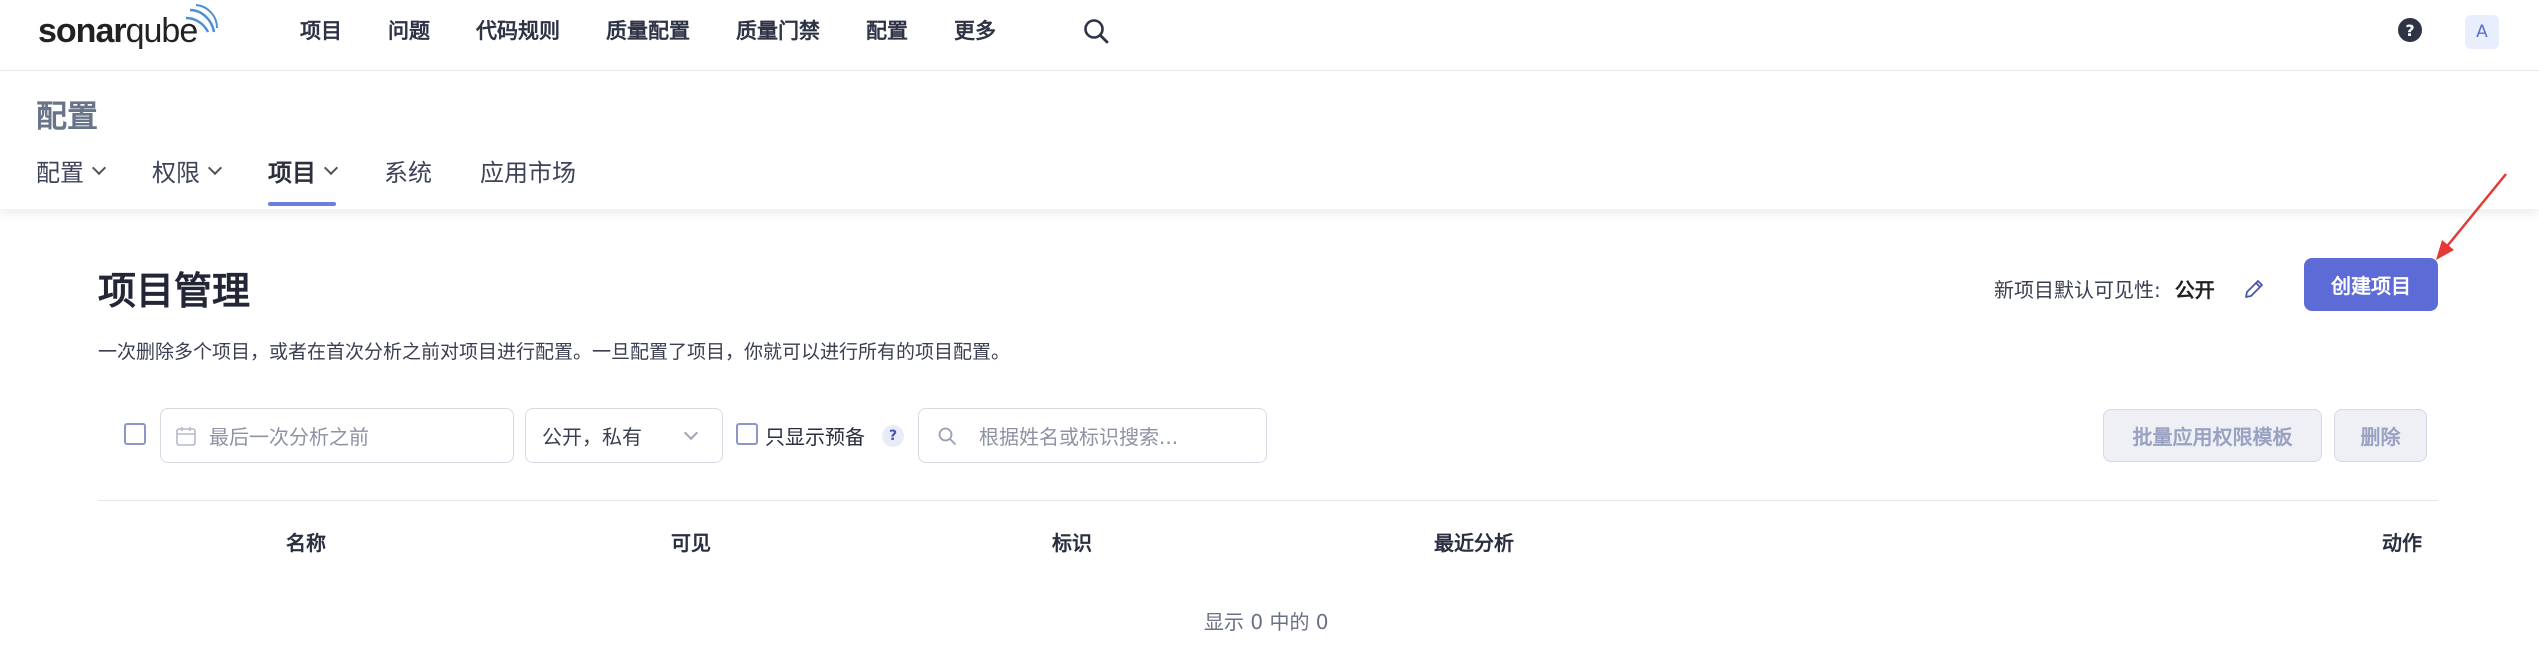 This screenshot has width=2539, height=655. Describe the element at coordinates (2371, 284) in the screenshot. I see `create-project-button: 创建项目` at that location.